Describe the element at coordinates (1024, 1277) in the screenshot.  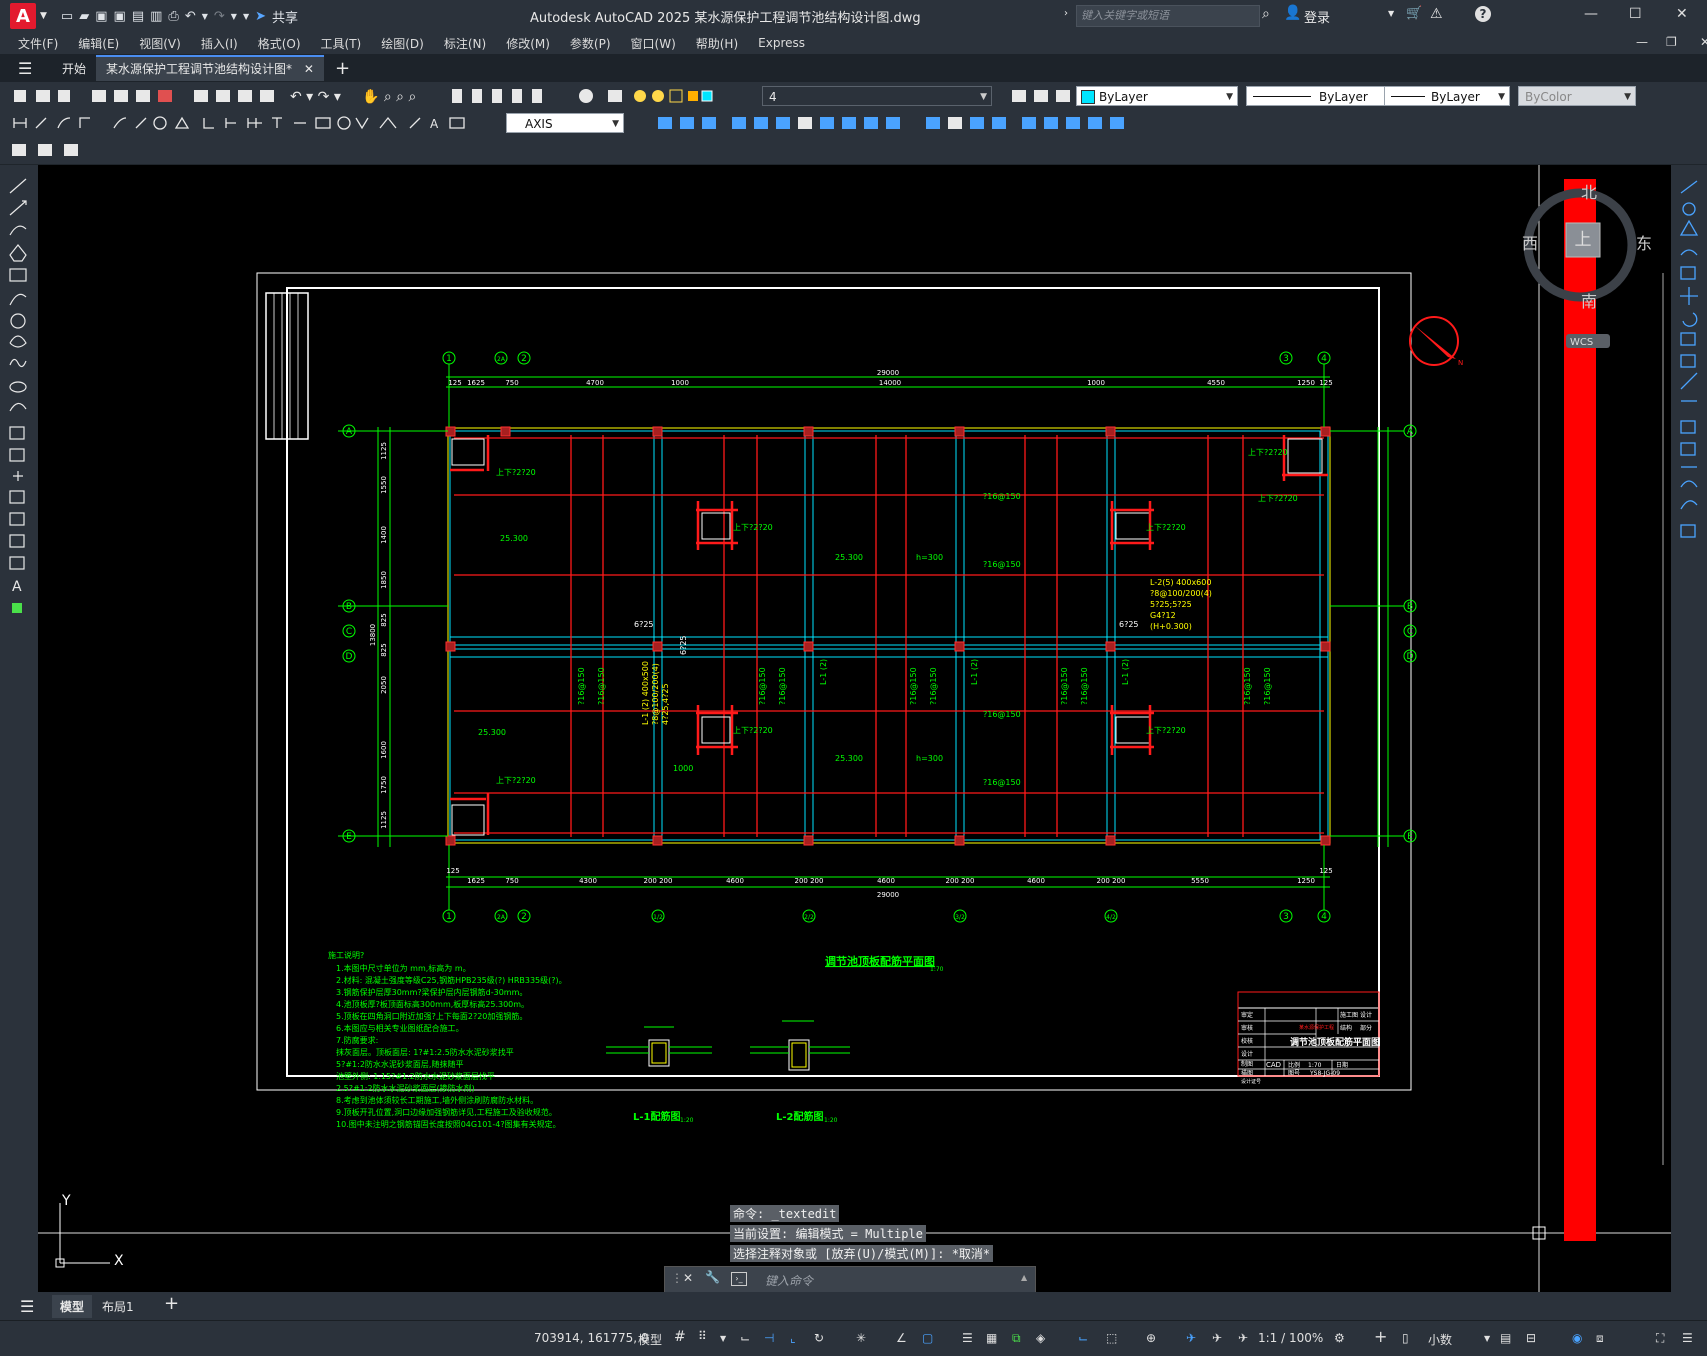
I see `command-dropdown-icon: ▲` at that location.